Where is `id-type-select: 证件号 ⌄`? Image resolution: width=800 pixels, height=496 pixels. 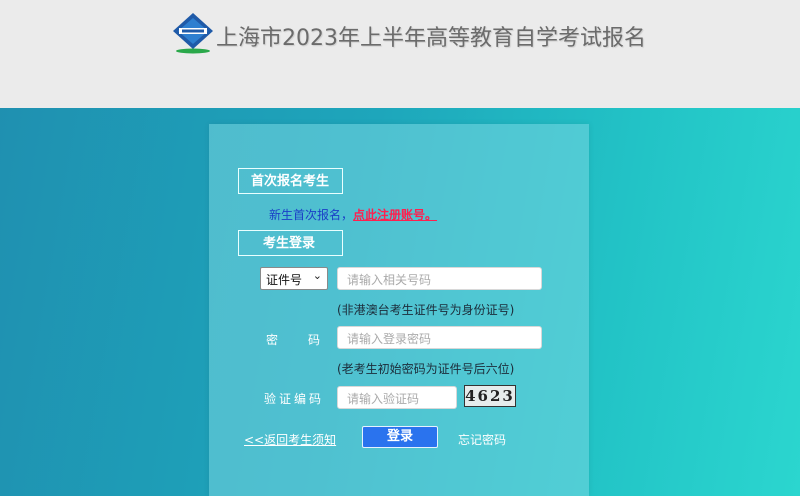
id-type-select: 证件号 ⌄ is located at coordinates (294, 278).